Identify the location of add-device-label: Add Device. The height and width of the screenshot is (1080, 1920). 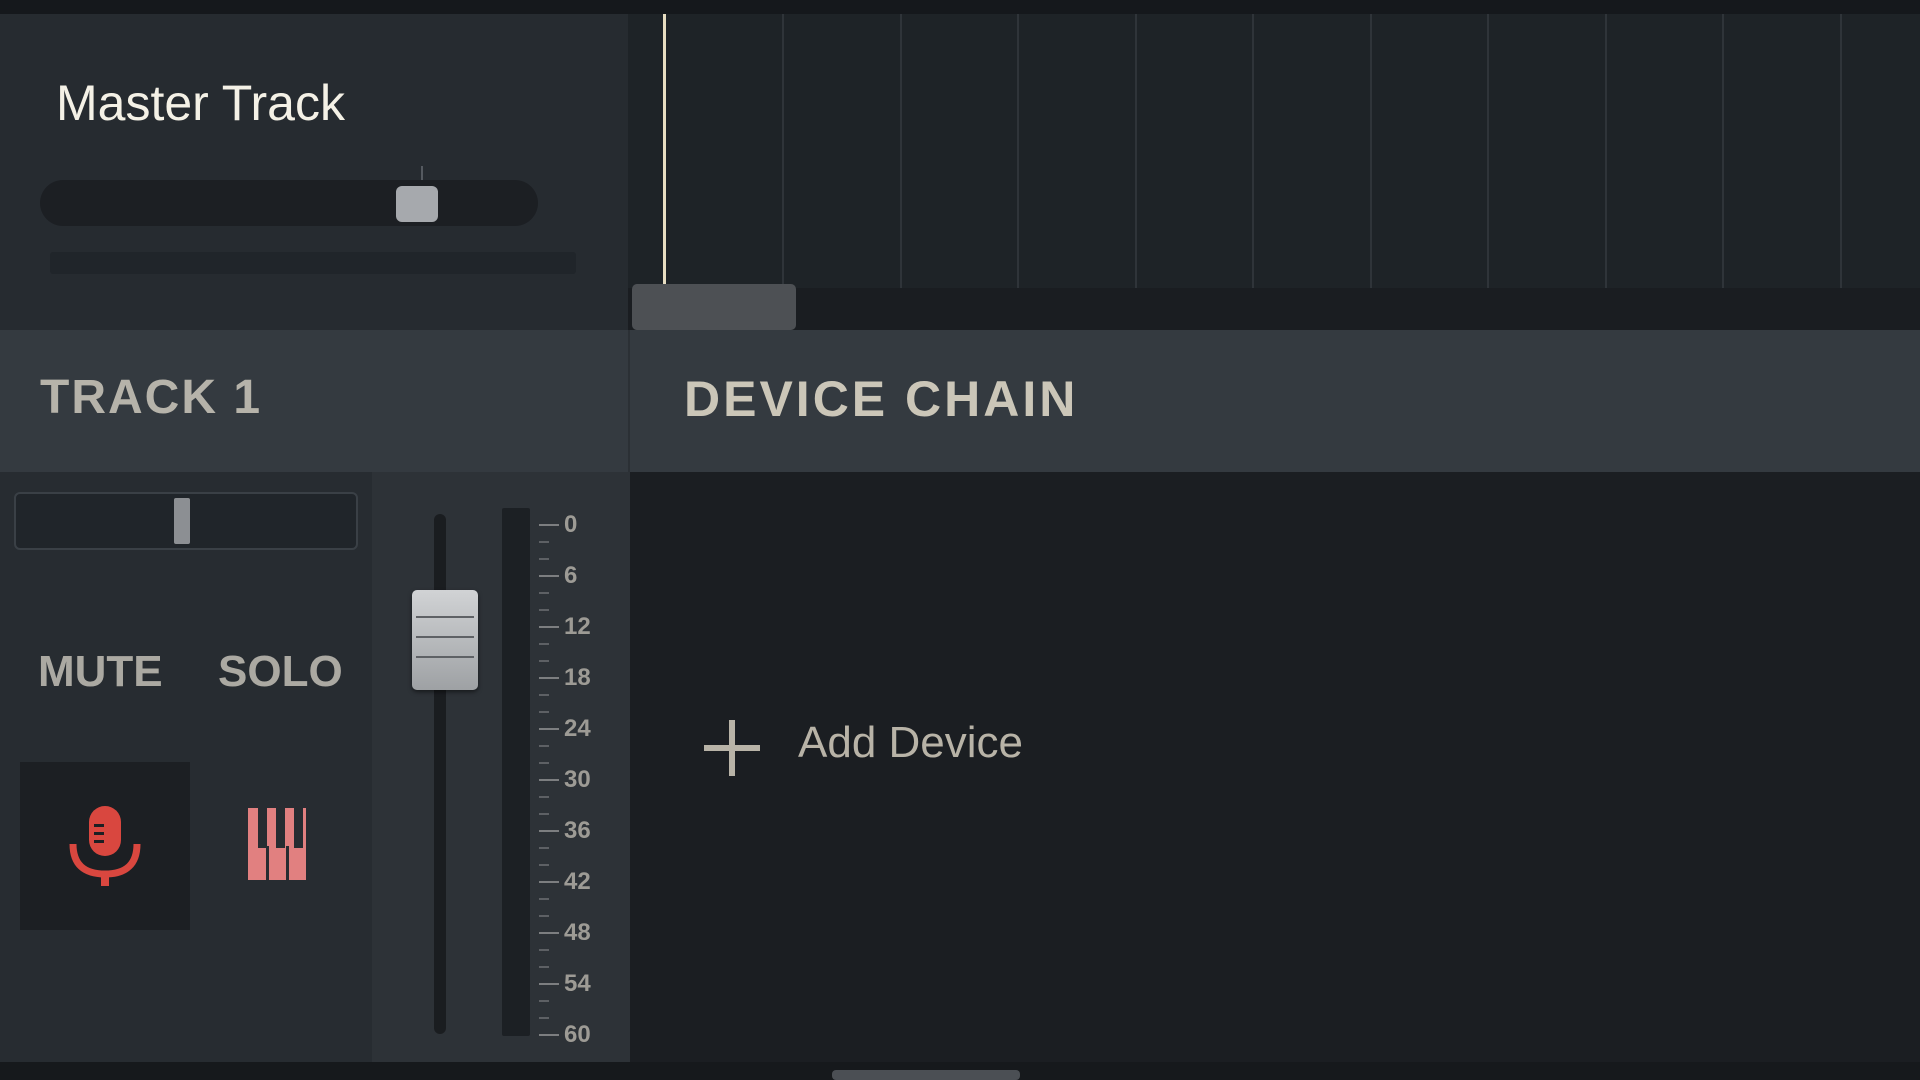
(911, 742).